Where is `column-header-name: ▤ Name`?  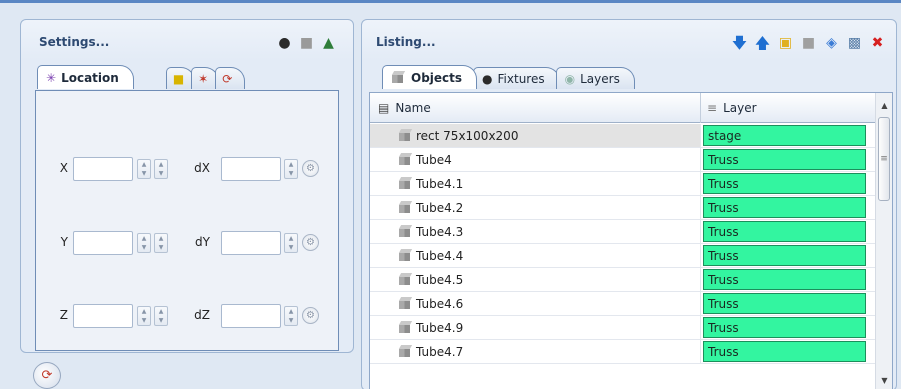
column-header-name: ▤ Name is located at coordinates (535, 108).